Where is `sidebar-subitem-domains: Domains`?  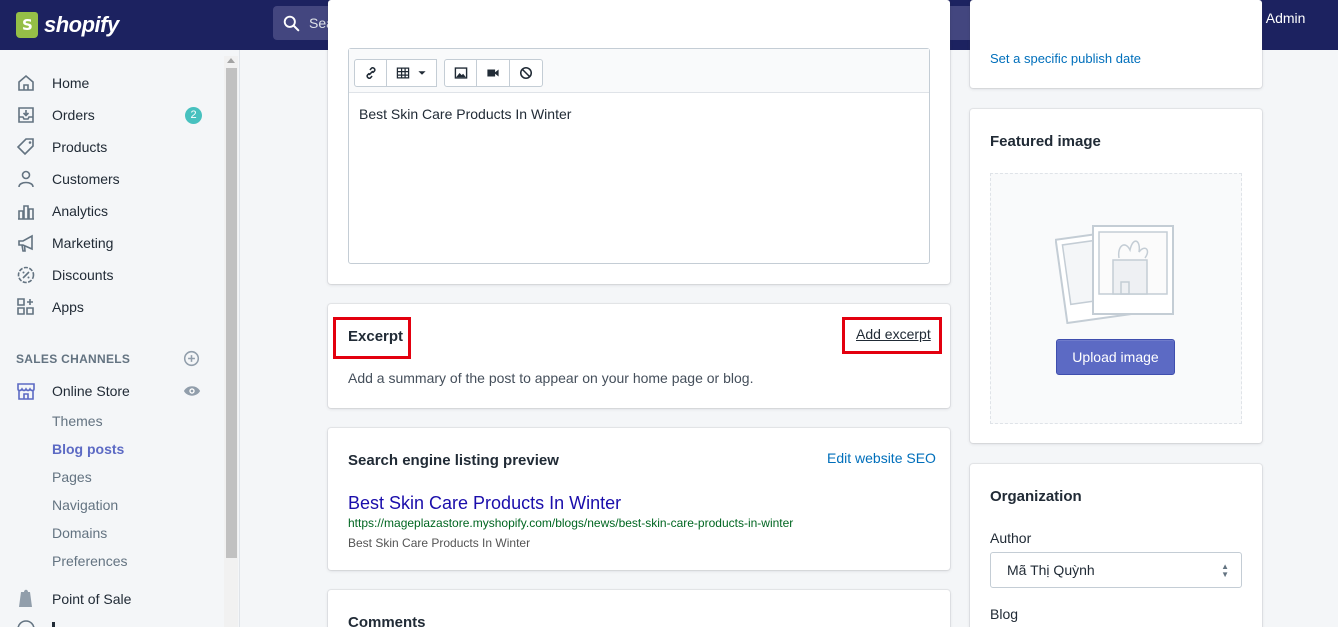
sidebar-subitem-domains: Domains is located at coordinates (79, 533).